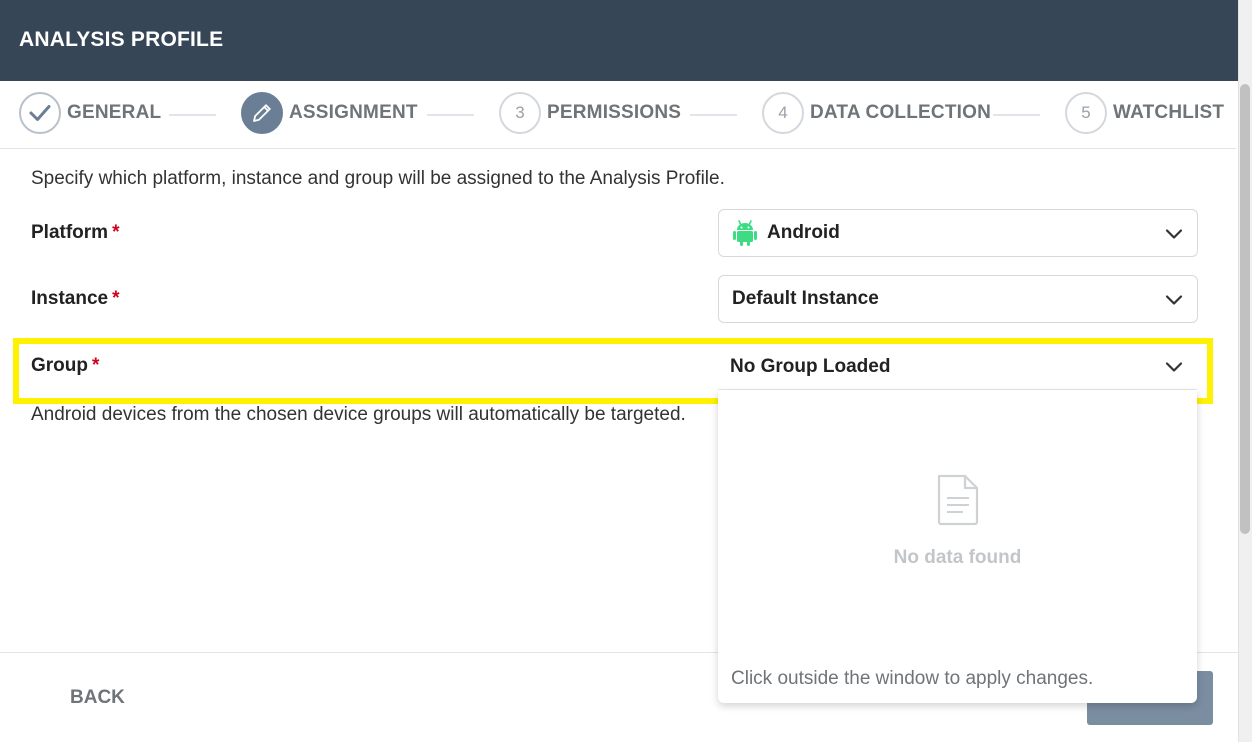 This screenshot has height=742, width=1252. I want to click on step-permissions: 3 PERMISSIONS, so click(590, 113).